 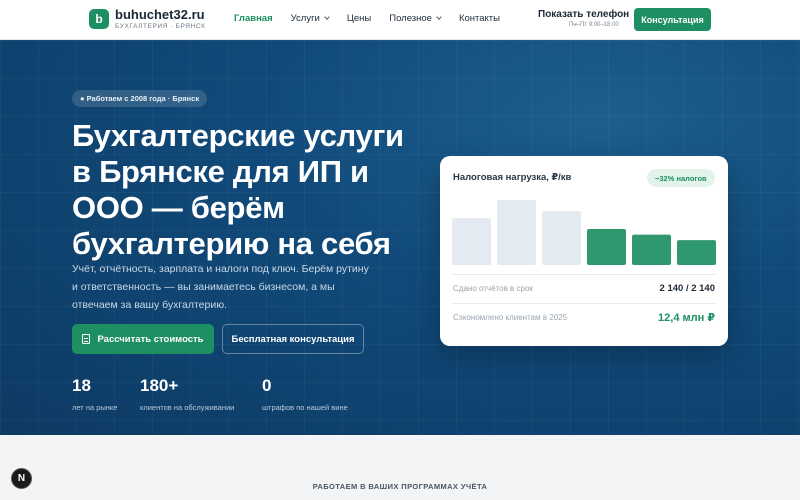 What do you see at coordinates (594, 25) in the screenshot?
I see `working-hours: Пн–Пт 9:00–18:00` at bounding box center [594, 25].